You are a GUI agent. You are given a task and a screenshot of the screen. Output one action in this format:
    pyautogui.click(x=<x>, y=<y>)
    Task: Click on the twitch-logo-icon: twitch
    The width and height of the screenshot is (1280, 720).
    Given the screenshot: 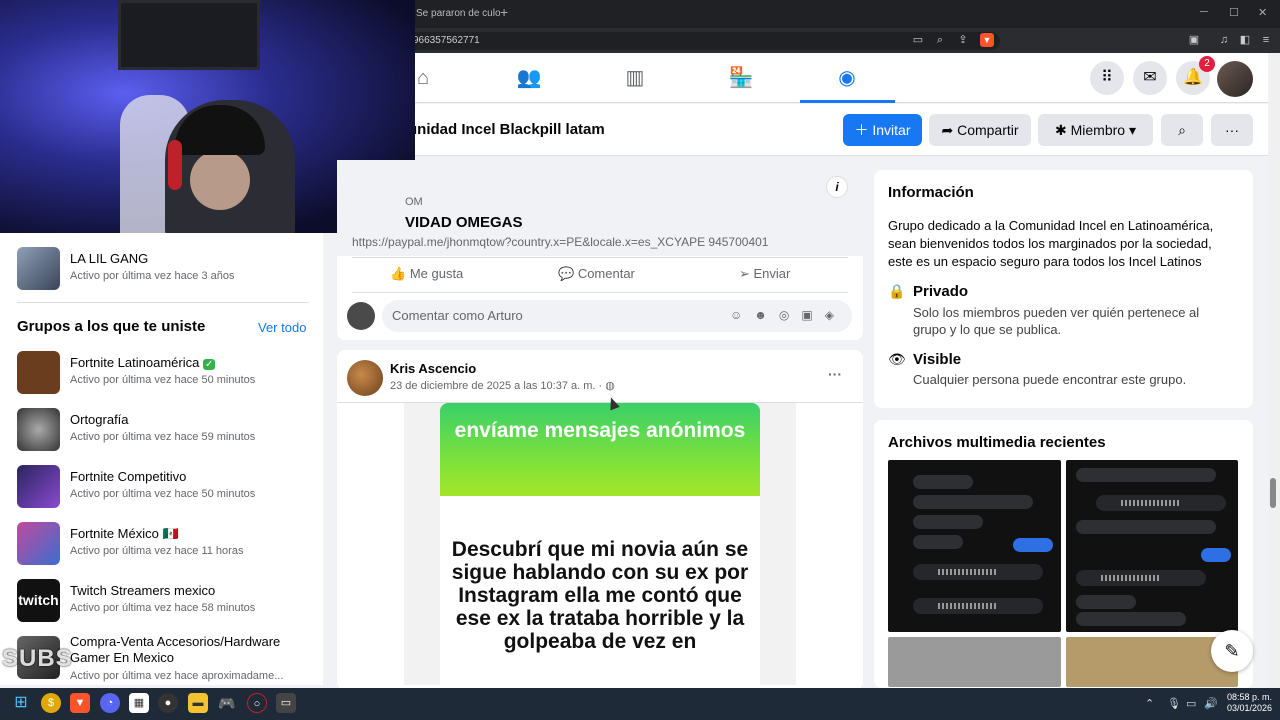 What is the action you would take?
    pyautogui.click(x=38, y=600)
    